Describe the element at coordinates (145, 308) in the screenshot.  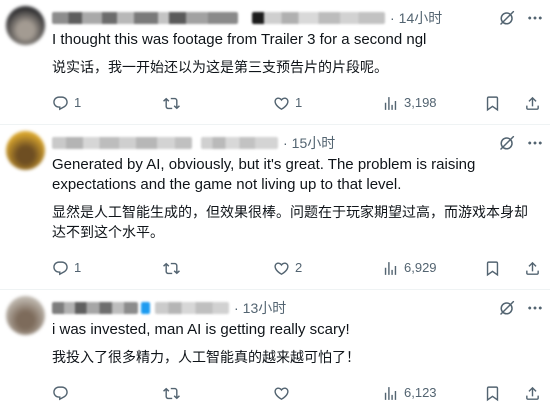
I see `verified-badge-icon` at that location.